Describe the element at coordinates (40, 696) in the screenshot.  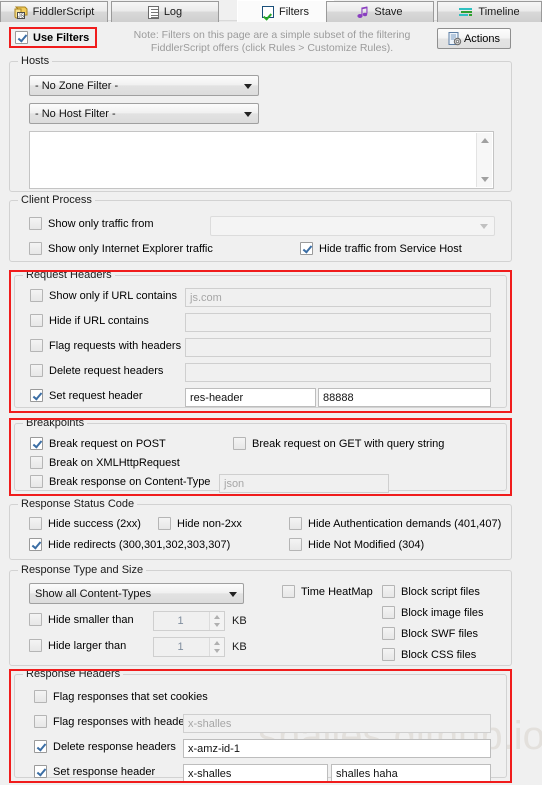
I see `flag-set-cookies-checkbox` at that location.